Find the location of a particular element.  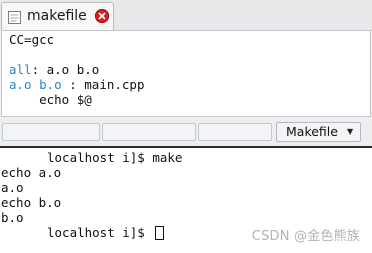

terminal-line: b.o is located at coordinates (91, 217).